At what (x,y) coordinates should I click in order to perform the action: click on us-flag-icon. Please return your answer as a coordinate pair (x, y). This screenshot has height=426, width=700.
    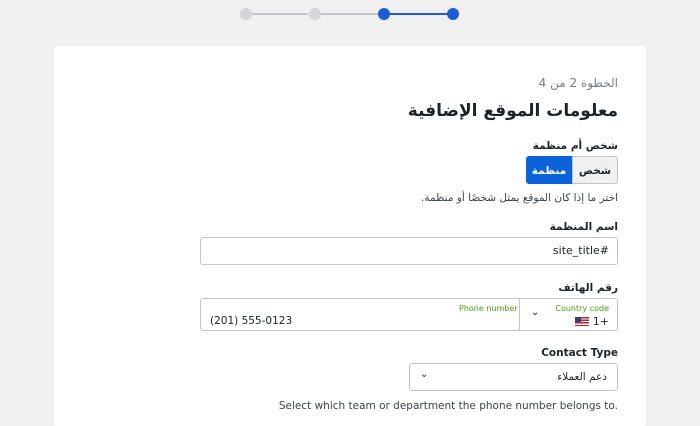
    Looking at the image, I should click on (581, 321).